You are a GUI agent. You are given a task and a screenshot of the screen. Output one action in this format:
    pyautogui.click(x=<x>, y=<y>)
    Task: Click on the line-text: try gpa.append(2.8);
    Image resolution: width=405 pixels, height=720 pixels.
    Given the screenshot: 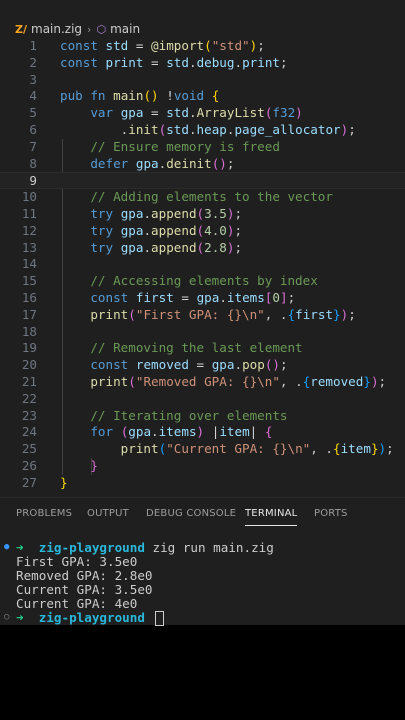 What is the action you would take?
    pyautogui.click(x=166, y=247)
    